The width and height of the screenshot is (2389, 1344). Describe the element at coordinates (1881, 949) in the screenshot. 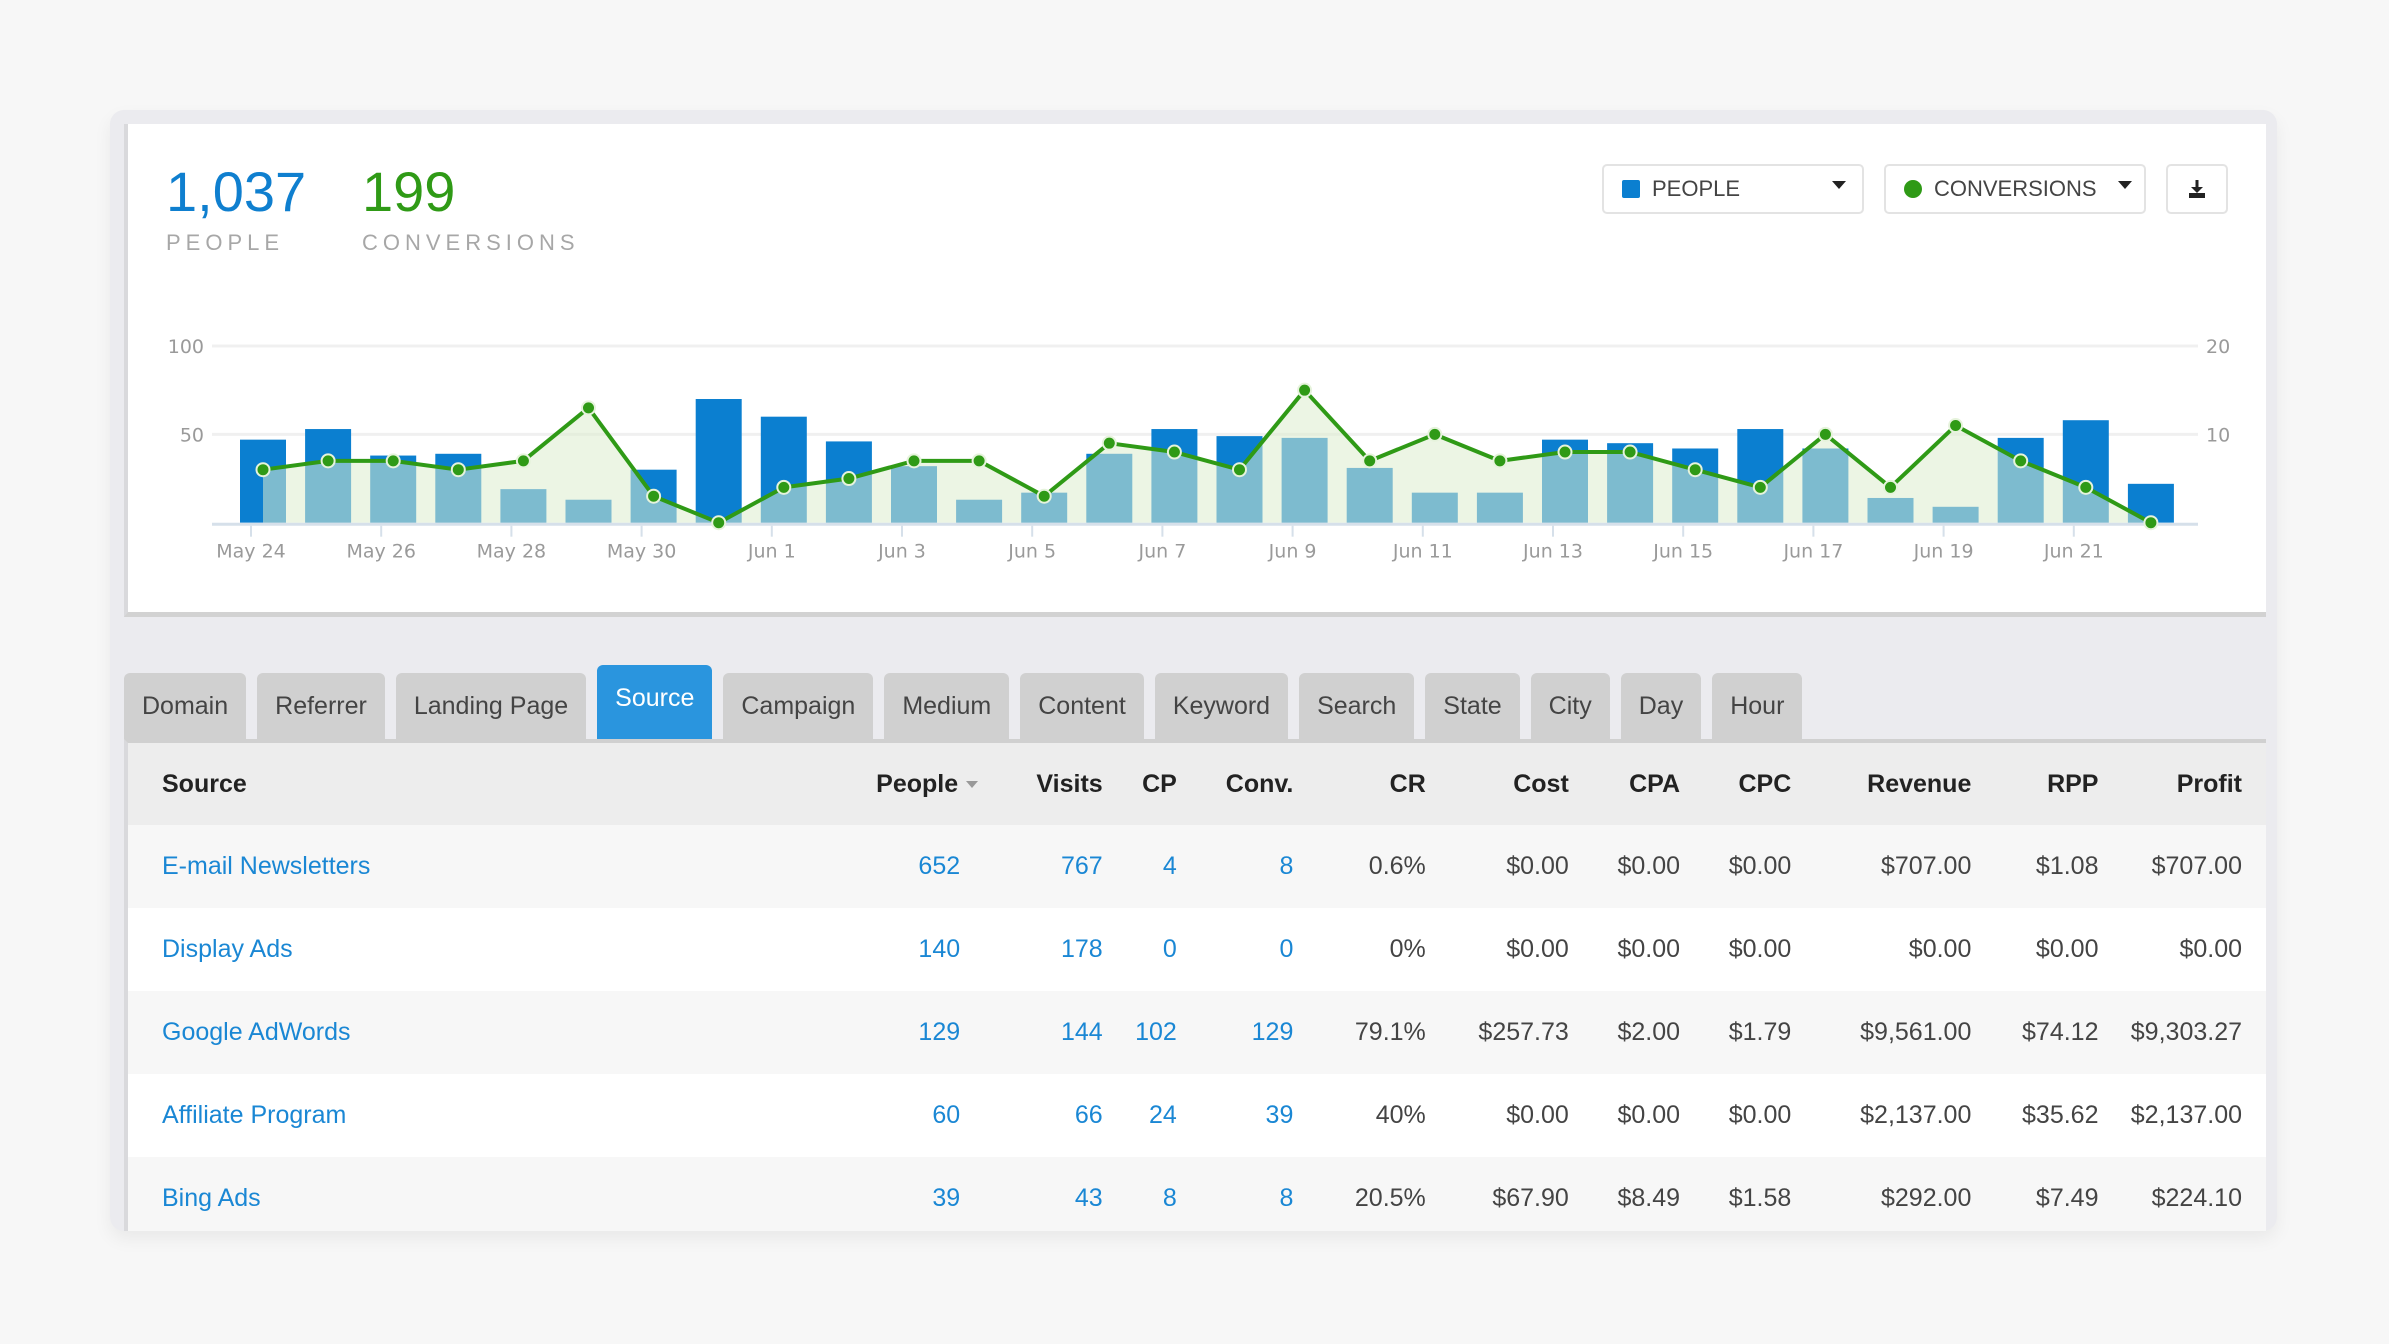

I see `cell-revenue: $0.00` at that location.